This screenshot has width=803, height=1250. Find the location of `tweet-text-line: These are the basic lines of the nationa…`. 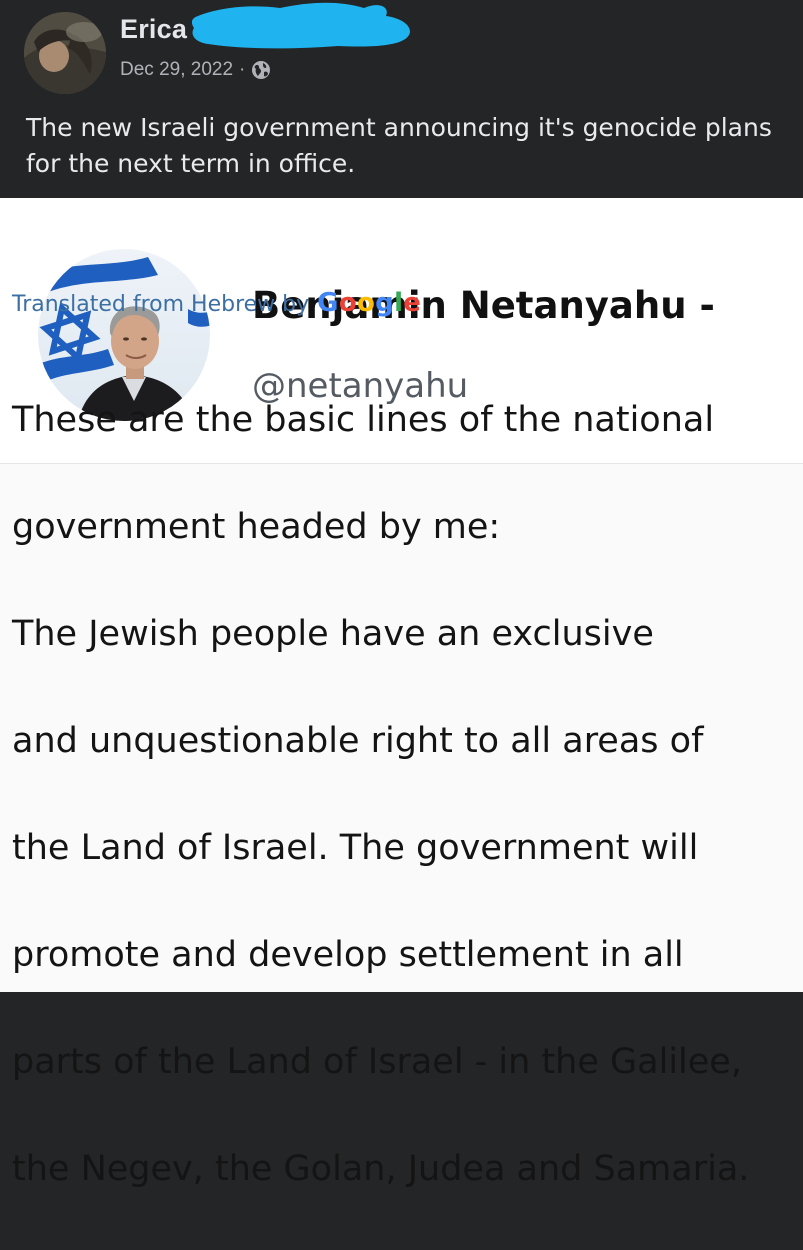

tweet-text-line: These are the basic lines of the nationa… is located at coordinates (363, 419).